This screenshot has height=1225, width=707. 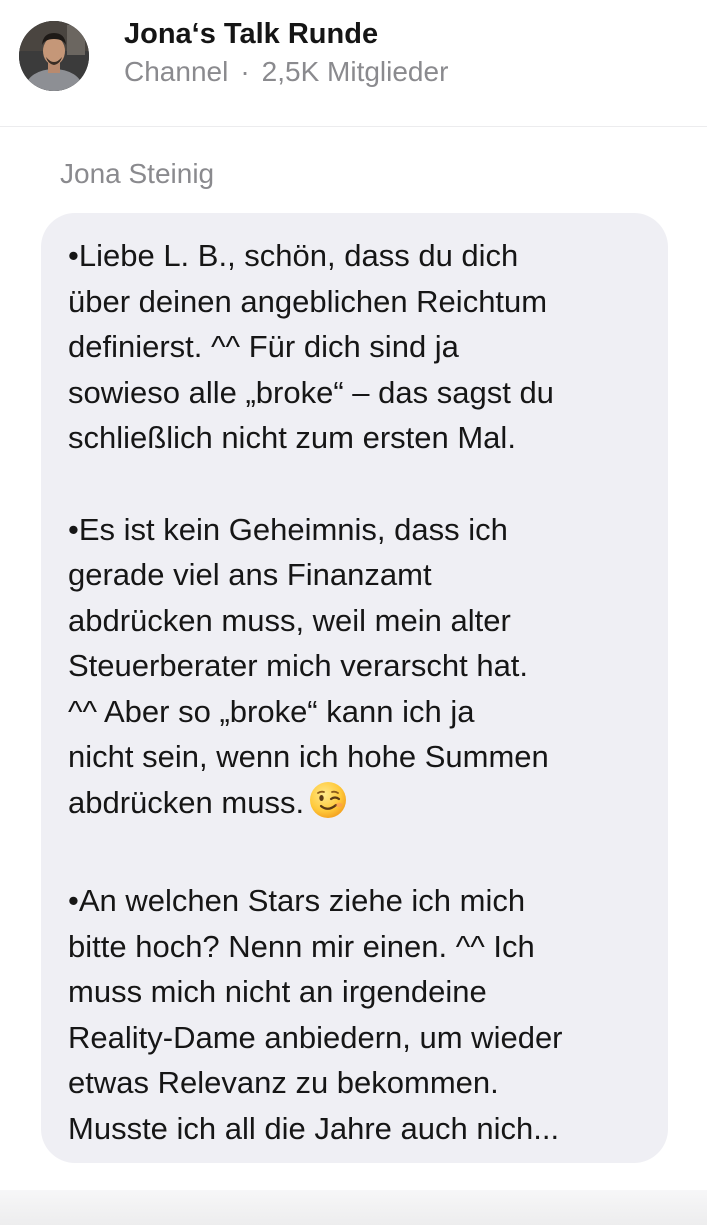 I want to click on text-line: bitte hoch? Nenn mir einen. ^^ Ich, so click(x=301, y=946).